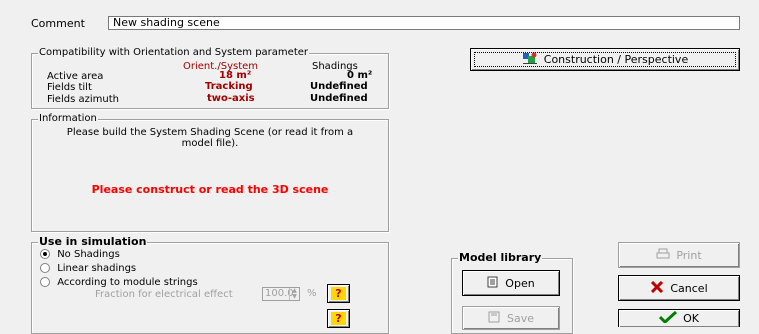 The image size is (759, 334). Describe the element at coordinates (69, 87) in the screenshot. I see `fields-tilt-label: Fields tilt` at that location.